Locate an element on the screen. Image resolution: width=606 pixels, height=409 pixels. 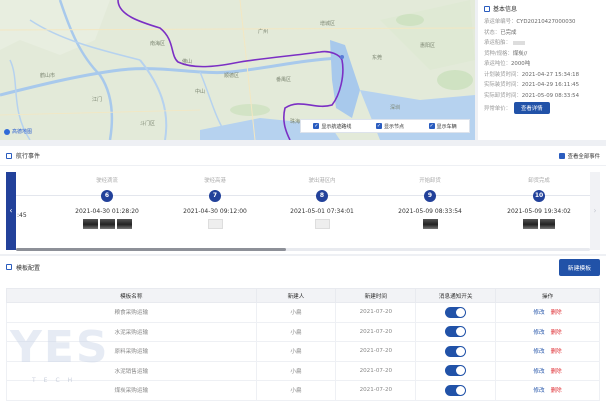
info-key: 实际卸货时间： is located at coordinates (503, 95).